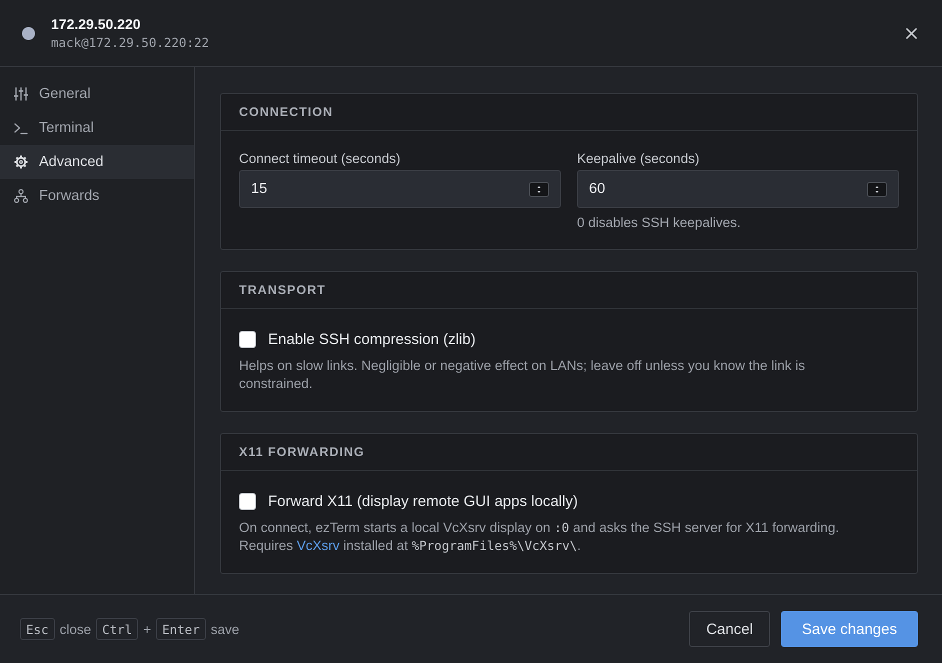 The height and width of the screenshot is (663, 942). I want to click on number-field: 60, so click(738, 189).